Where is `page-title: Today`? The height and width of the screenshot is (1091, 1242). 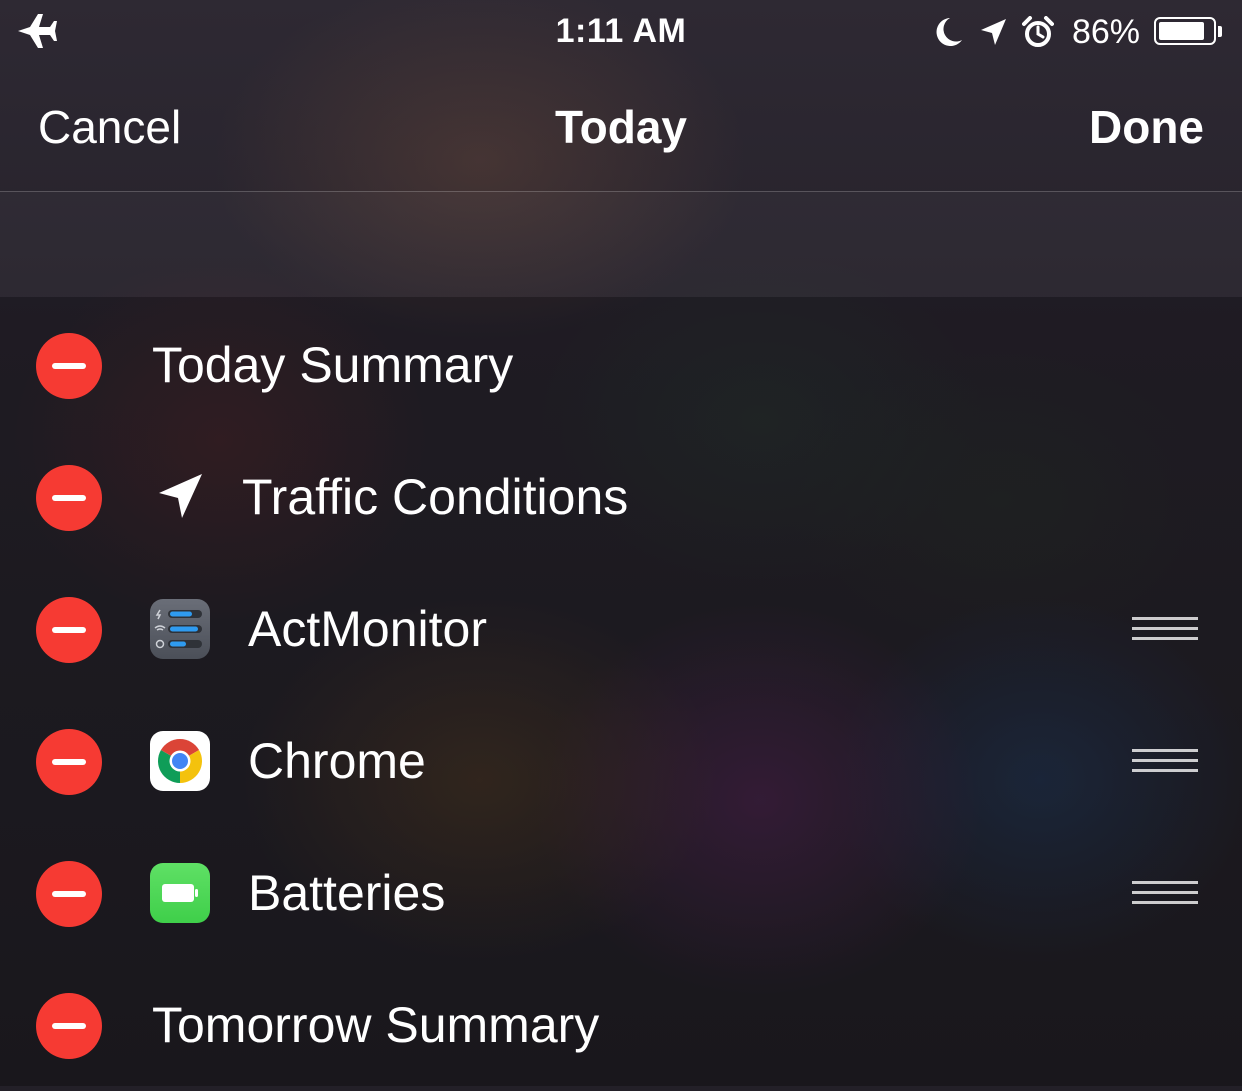
page-title: Today is located at coordinates (621, 127).